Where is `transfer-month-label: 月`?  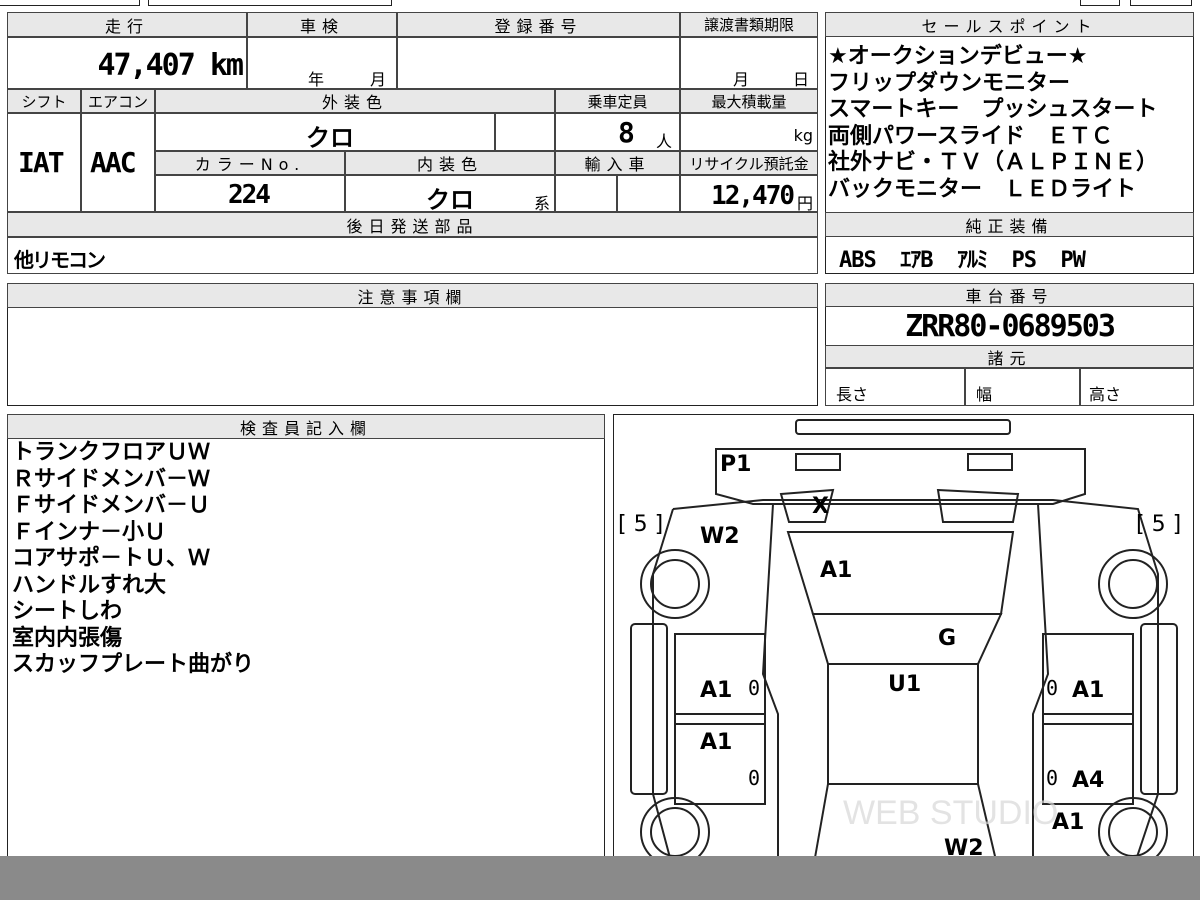
transfer-month-label: 月 is located at coordinates (741, 79).